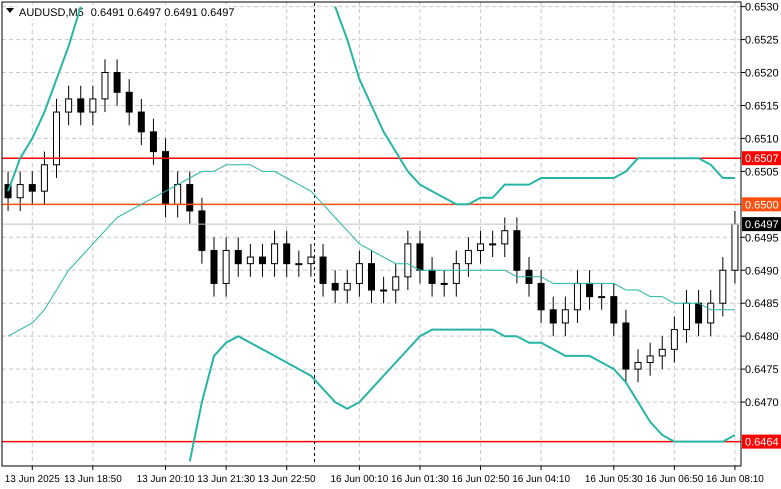 The image size is (781, 489). I want to click on time-label: 16 Jun 04:10, so click(541, 479).